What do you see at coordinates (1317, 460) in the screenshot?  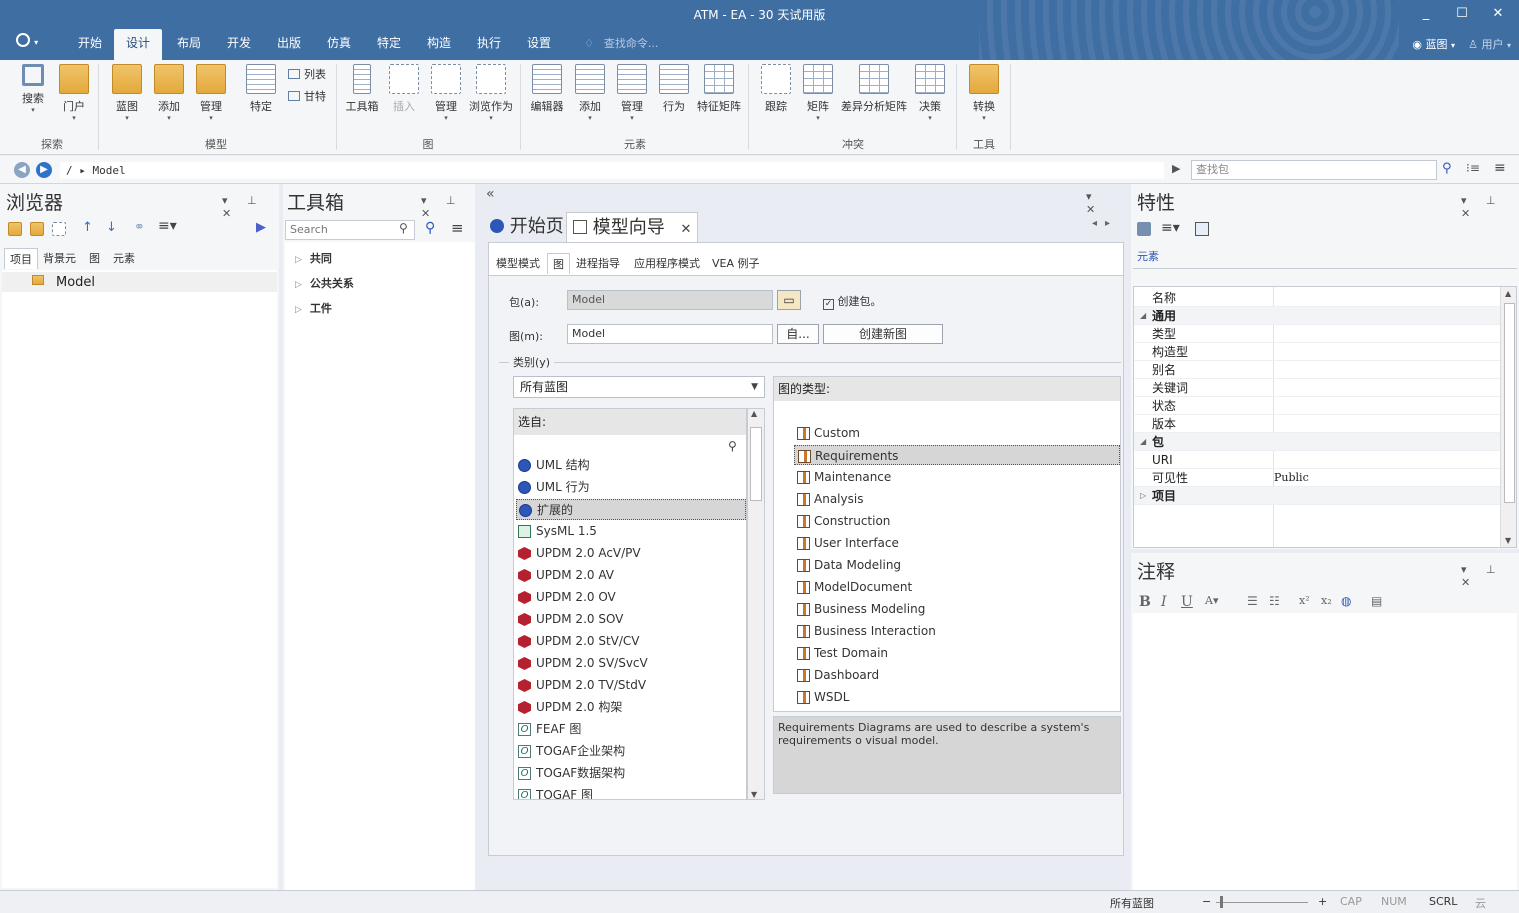 I see `property-row: URI` at bounding box center [1317, 460].